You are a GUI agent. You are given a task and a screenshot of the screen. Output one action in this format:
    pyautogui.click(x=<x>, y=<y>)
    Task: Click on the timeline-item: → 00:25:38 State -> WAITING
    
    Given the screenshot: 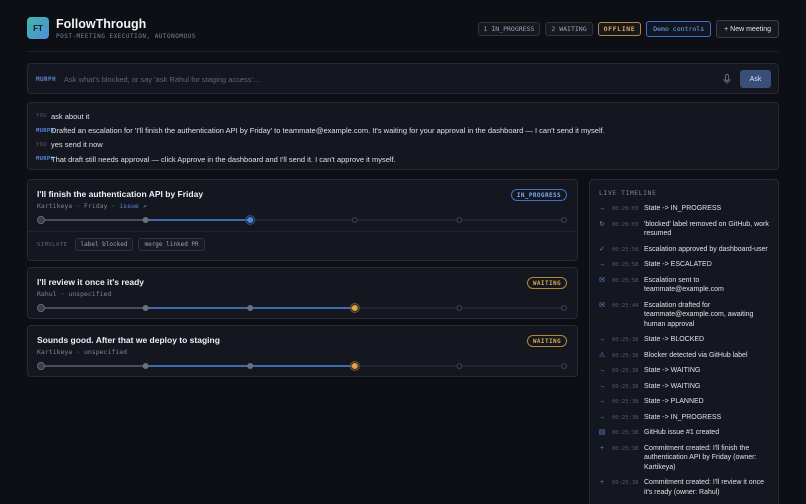 What is the action you would take?
    pyautogui.click(x=684, y=387)
    